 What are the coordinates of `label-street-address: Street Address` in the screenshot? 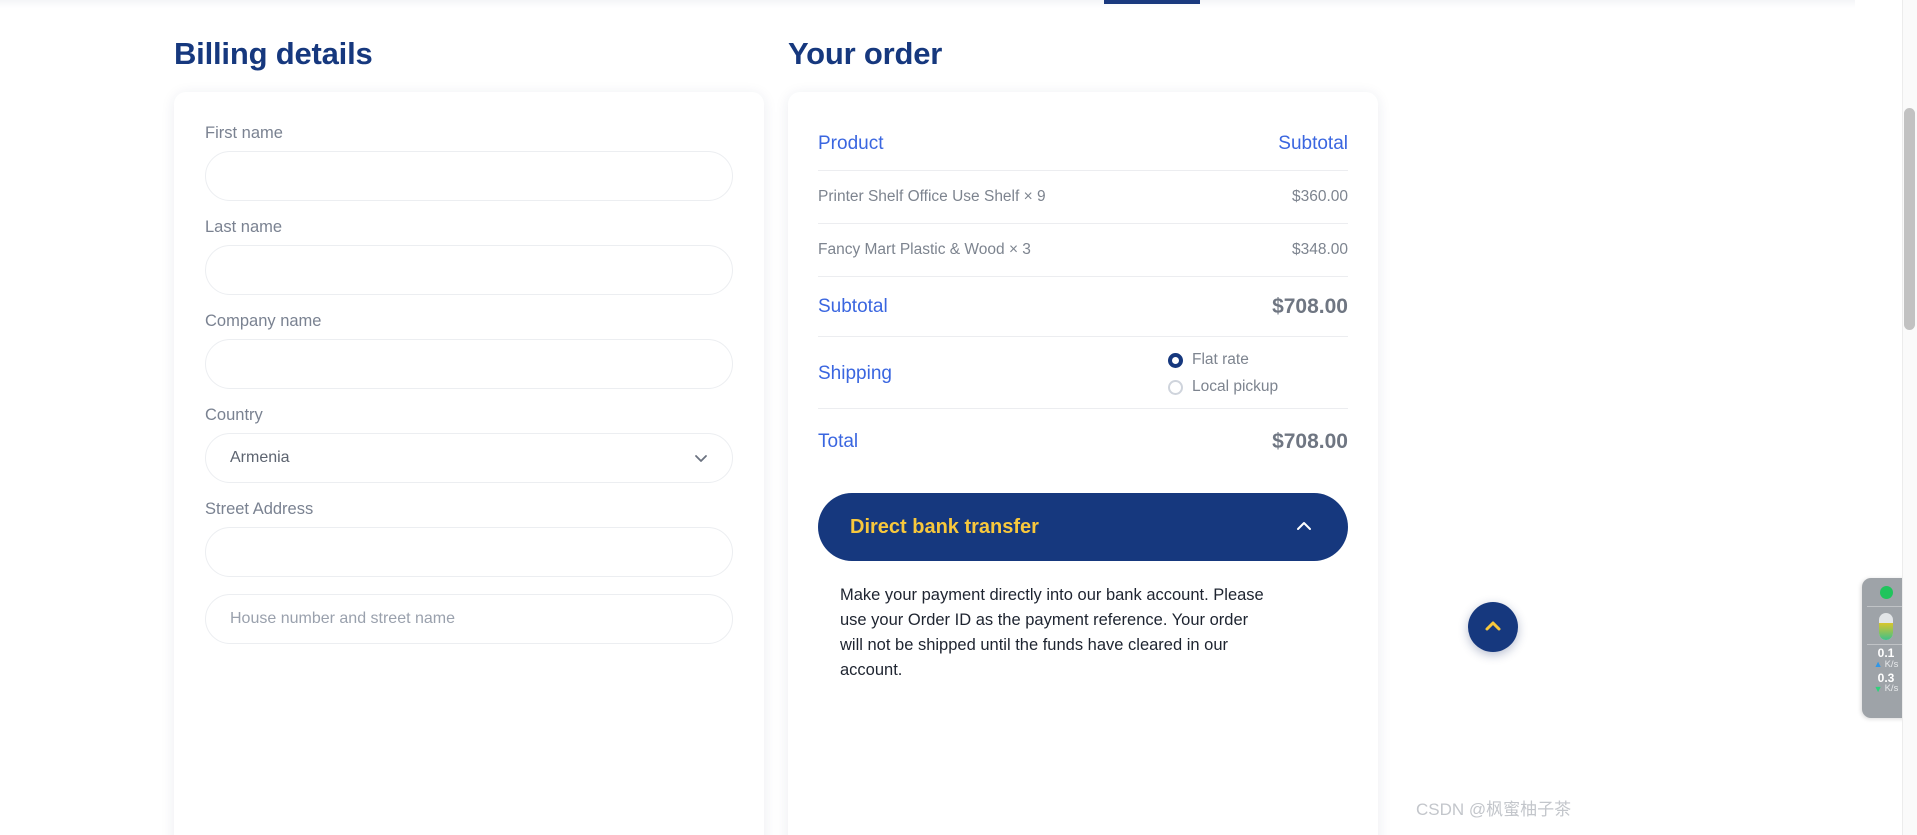 It's located at (259, 509).